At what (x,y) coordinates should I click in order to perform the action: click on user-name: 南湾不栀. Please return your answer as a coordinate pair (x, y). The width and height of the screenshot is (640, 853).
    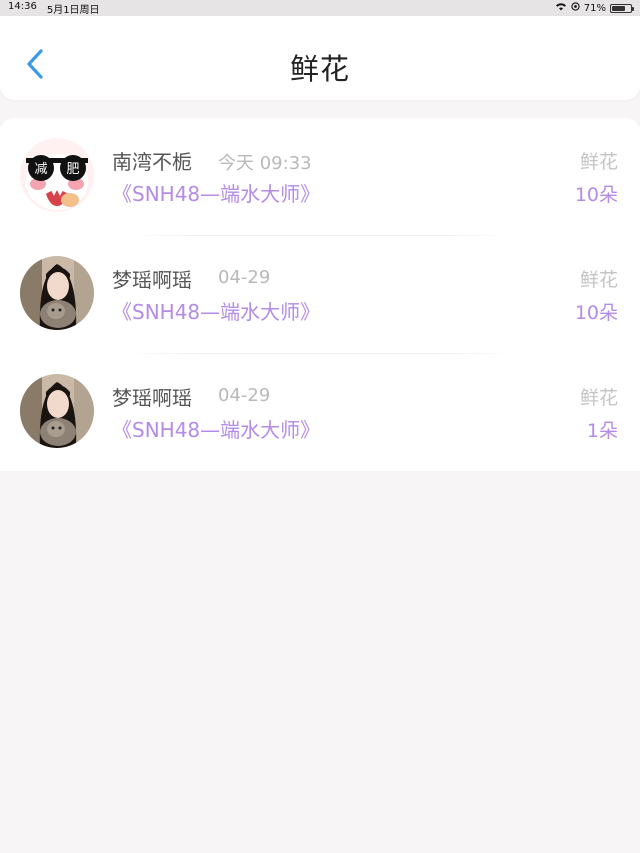
    Looking at the image, I should click on (152, 160).